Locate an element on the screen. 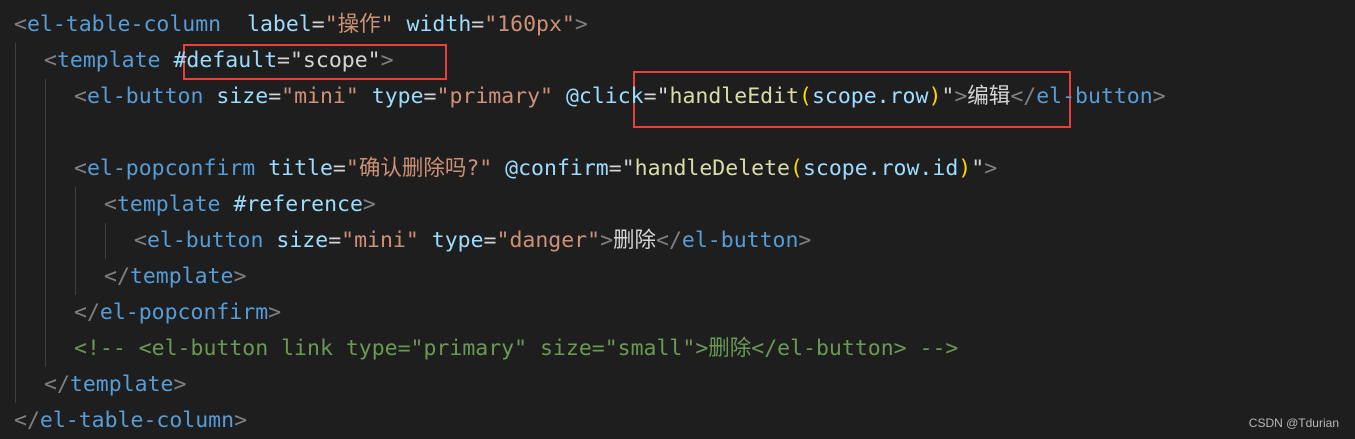  code-token: 删除 is located at coordinates (635, 240).